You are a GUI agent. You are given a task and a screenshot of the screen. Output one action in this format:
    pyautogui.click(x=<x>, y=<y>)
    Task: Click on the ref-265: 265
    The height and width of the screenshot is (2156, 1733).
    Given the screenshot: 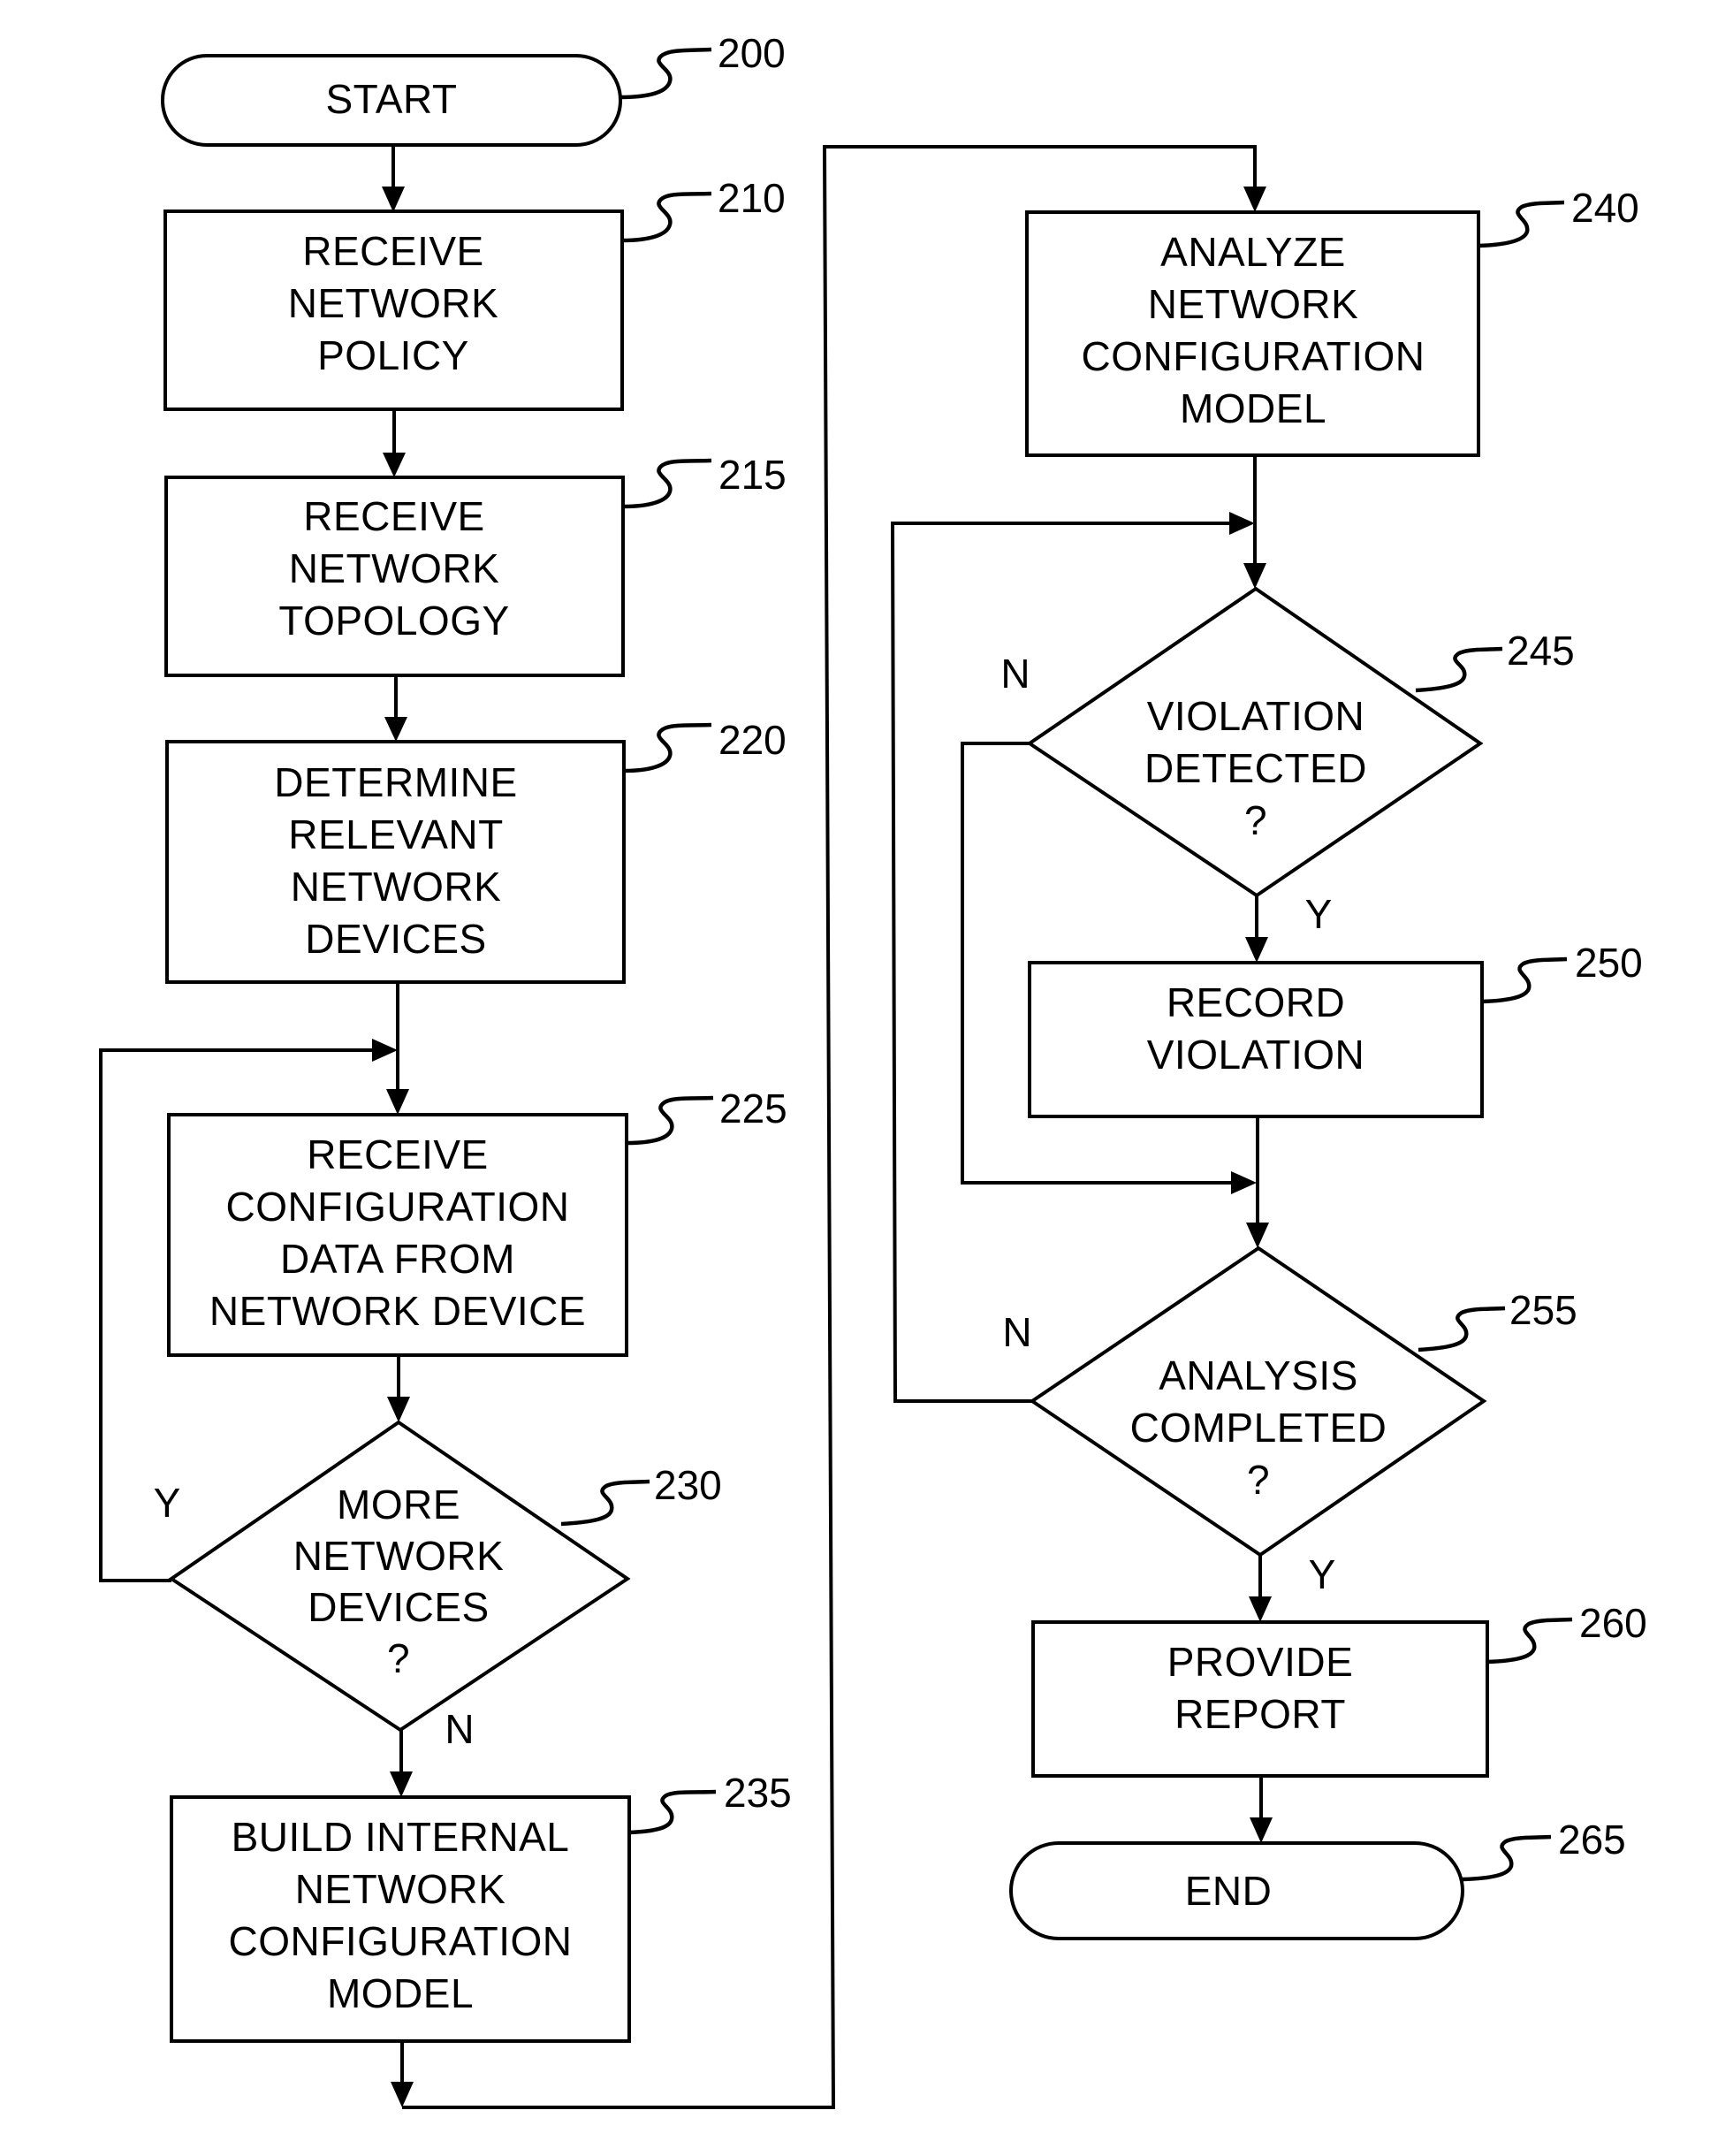 What is the action you would take?
    pyautogui.click(x=1592, y=1840)
    